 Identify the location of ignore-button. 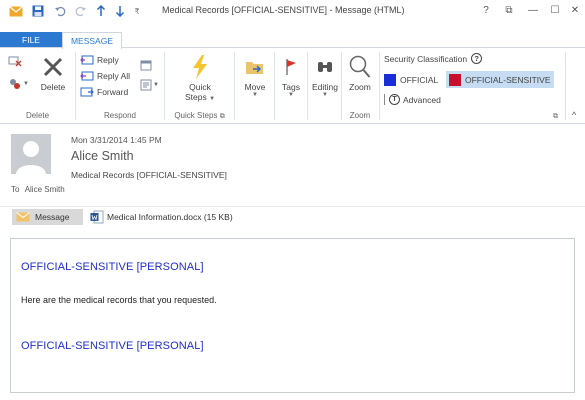
(15, 61).